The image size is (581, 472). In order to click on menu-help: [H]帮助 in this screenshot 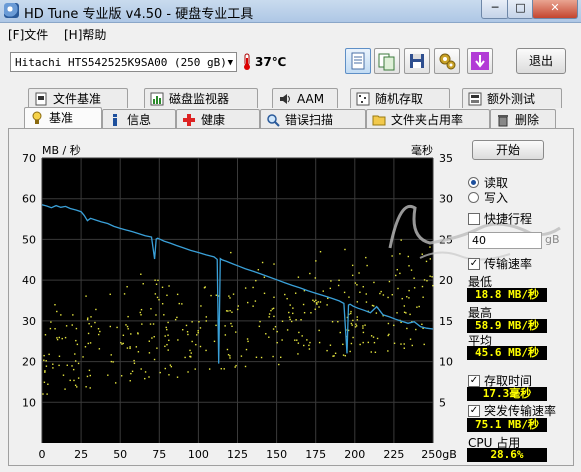, I will do `click(85, 34)`.